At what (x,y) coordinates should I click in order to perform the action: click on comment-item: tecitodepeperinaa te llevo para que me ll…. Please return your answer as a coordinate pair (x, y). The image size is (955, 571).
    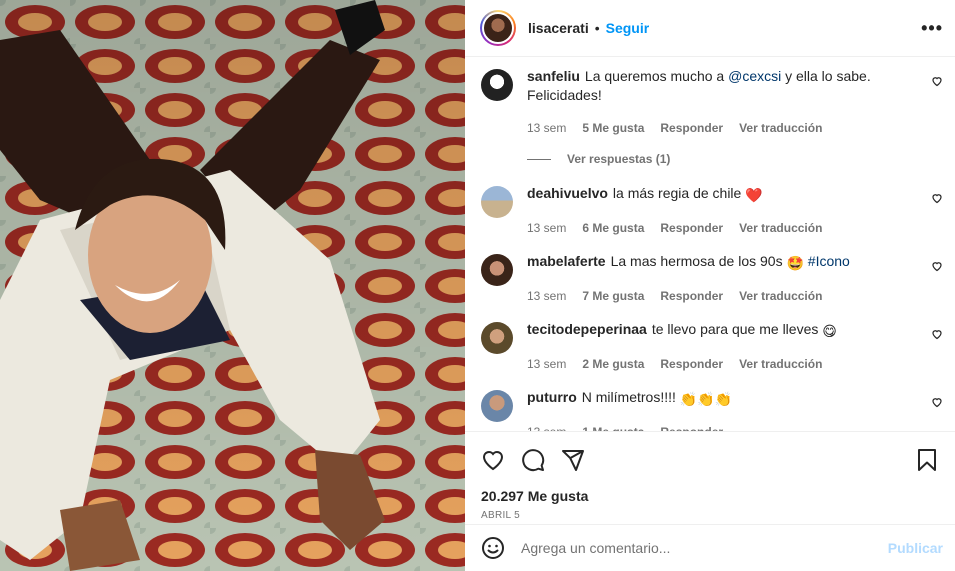
    Looking at the image, I should click on (710, 347).